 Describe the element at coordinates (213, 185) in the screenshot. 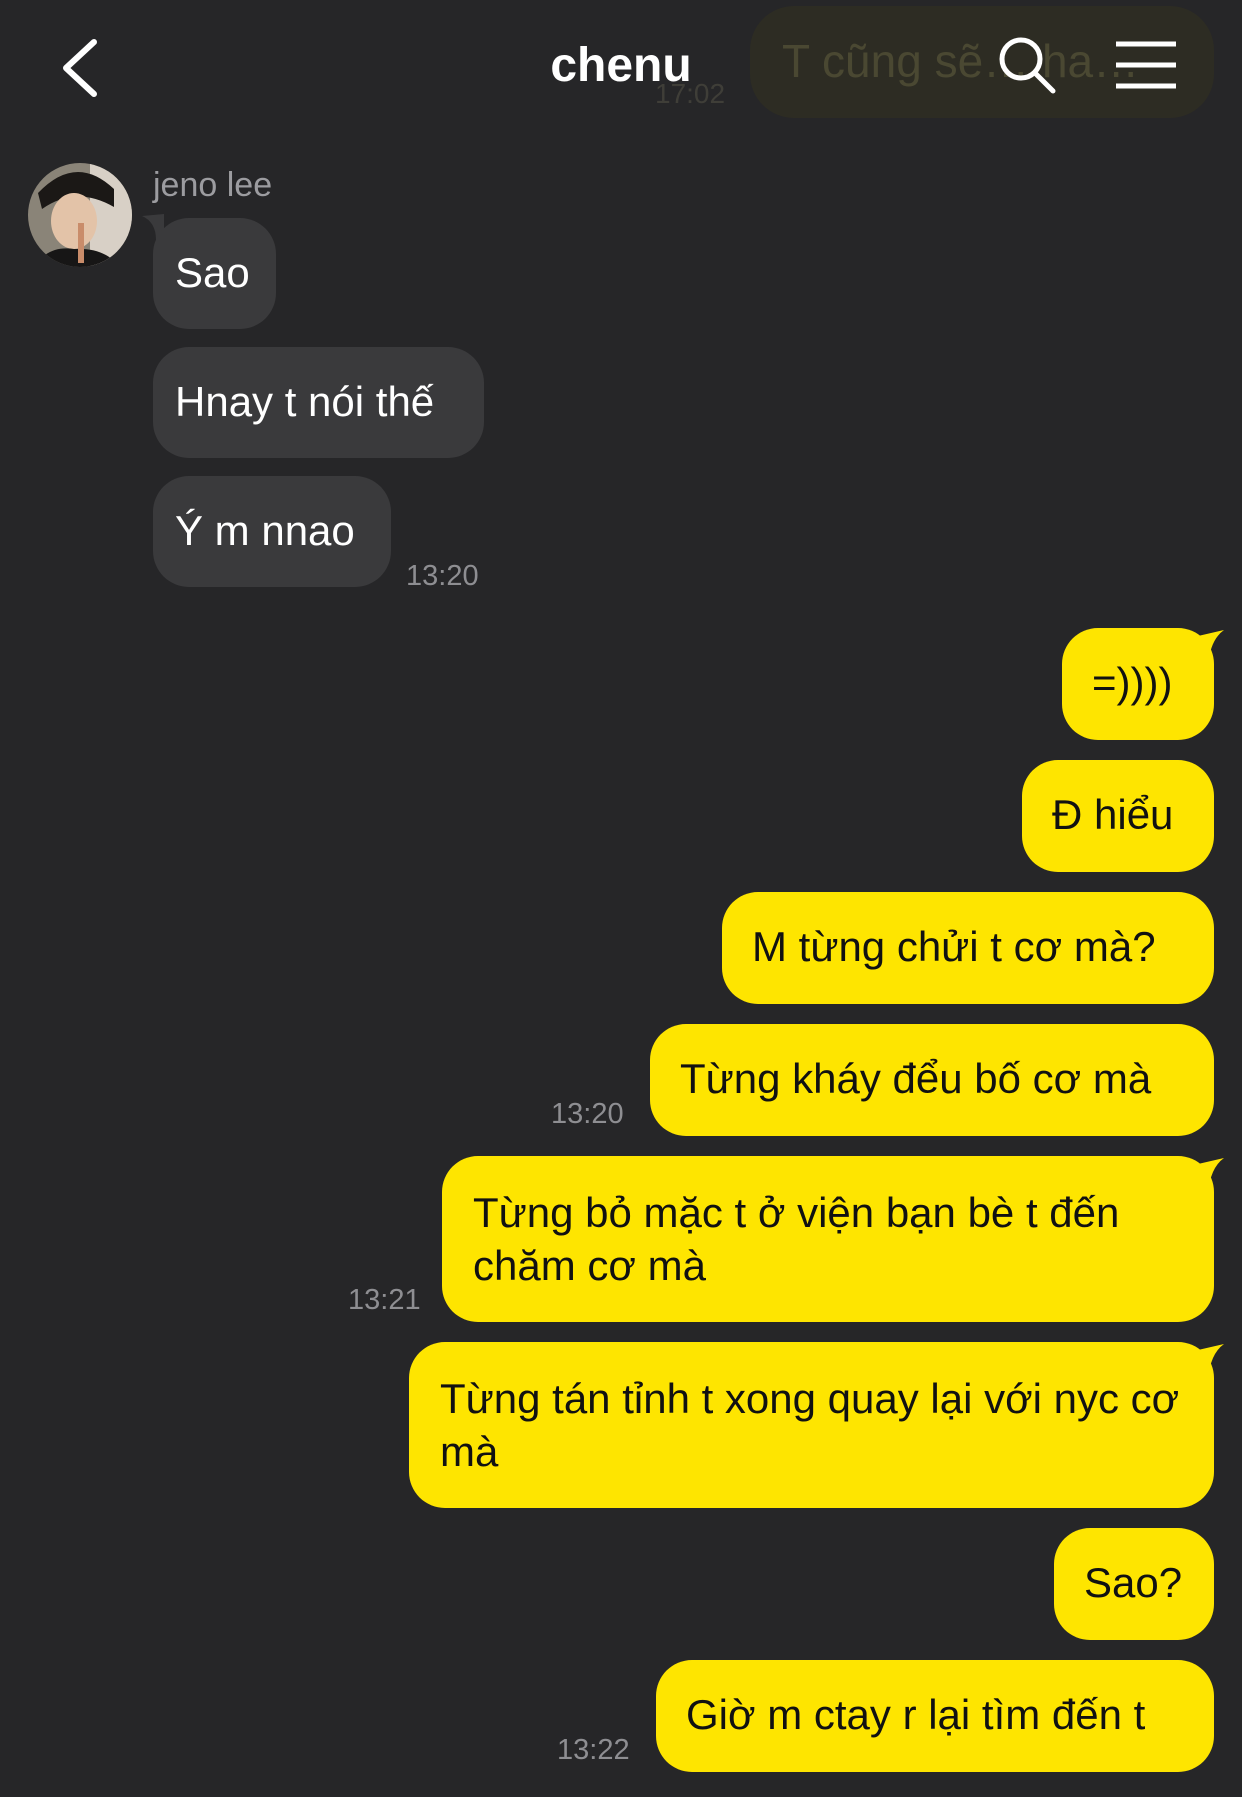

I see `sender-name: jeno lee` at that location.